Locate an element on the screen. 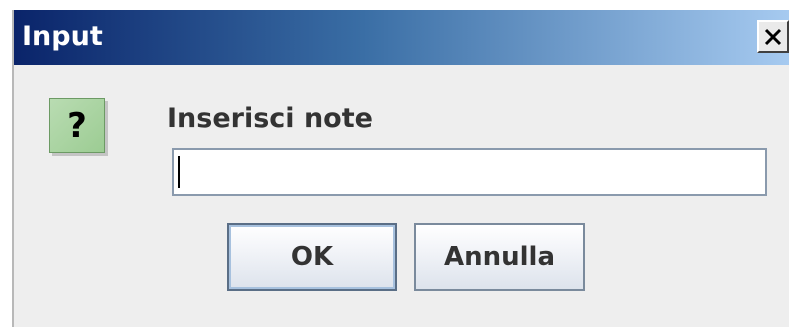 Image resolution: width=789 pixels, height=327 pixels. note-input is located at coordinates (469, 172).